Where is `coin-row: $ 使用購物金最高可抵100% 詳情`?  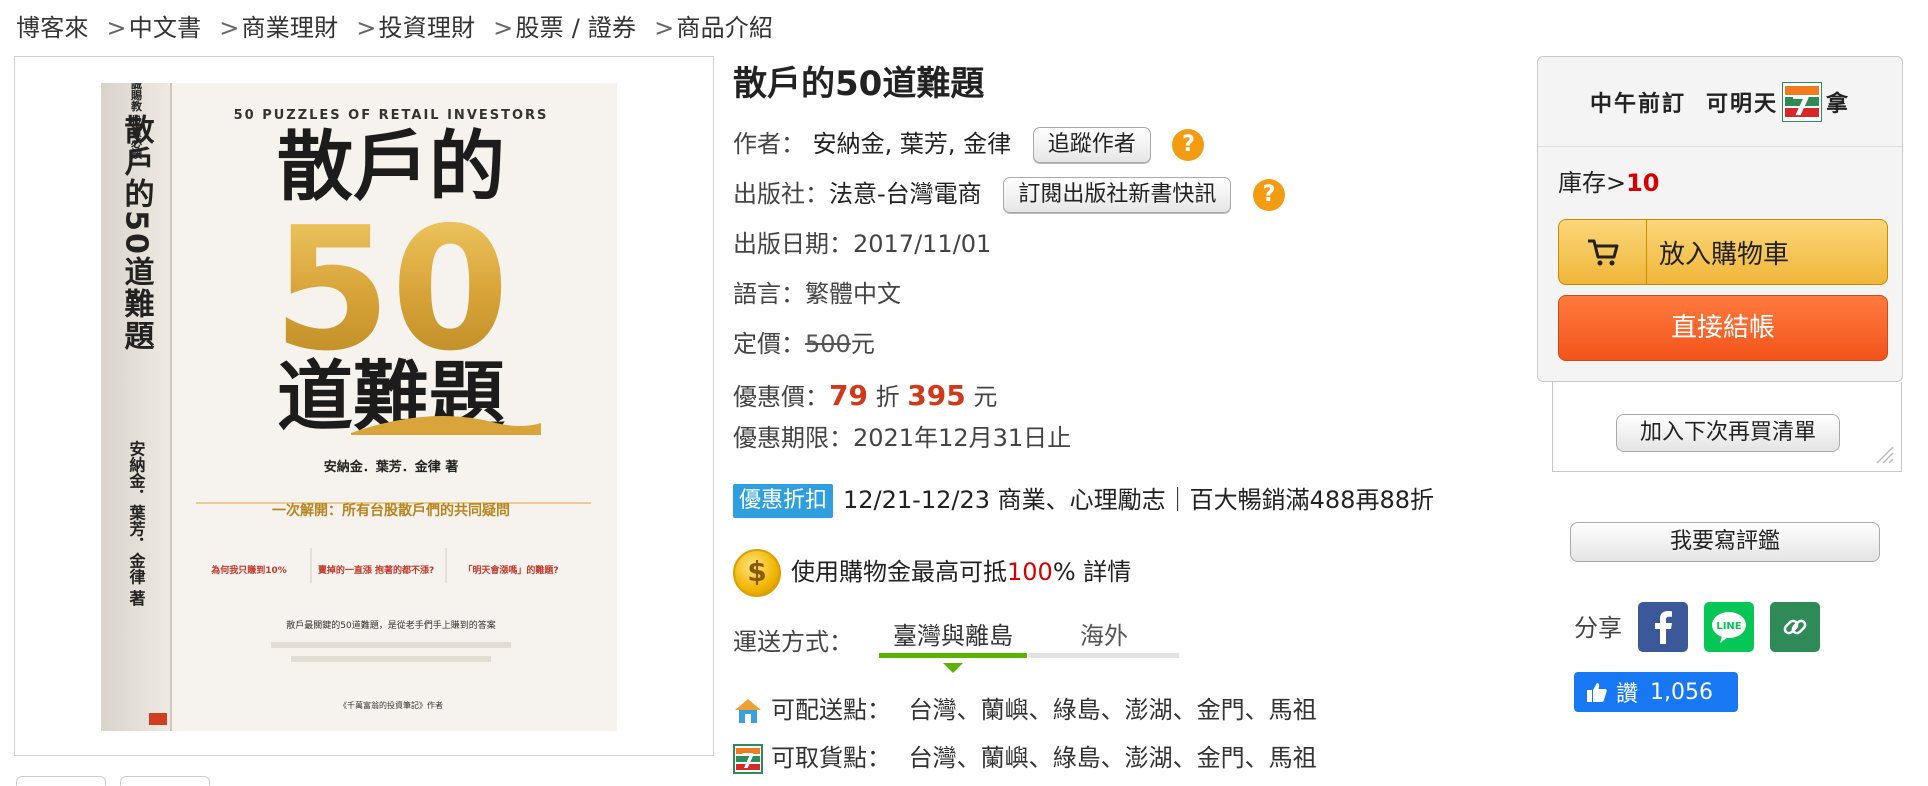
coin-row: $ 使用購物金最高可抵100% 詳情 is located at coordinates (932, 572).